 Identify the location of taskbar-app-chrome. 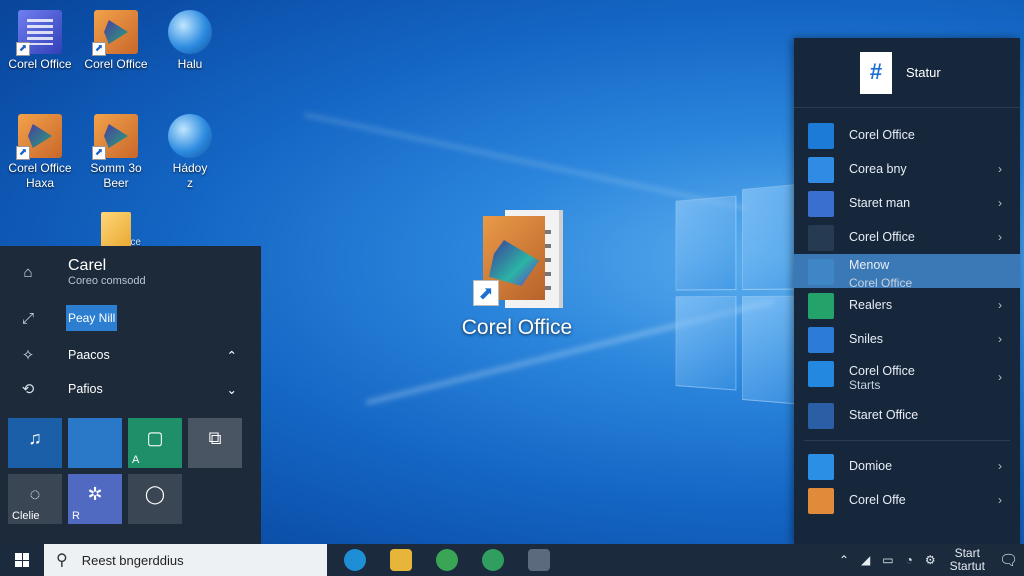
(447, 560).